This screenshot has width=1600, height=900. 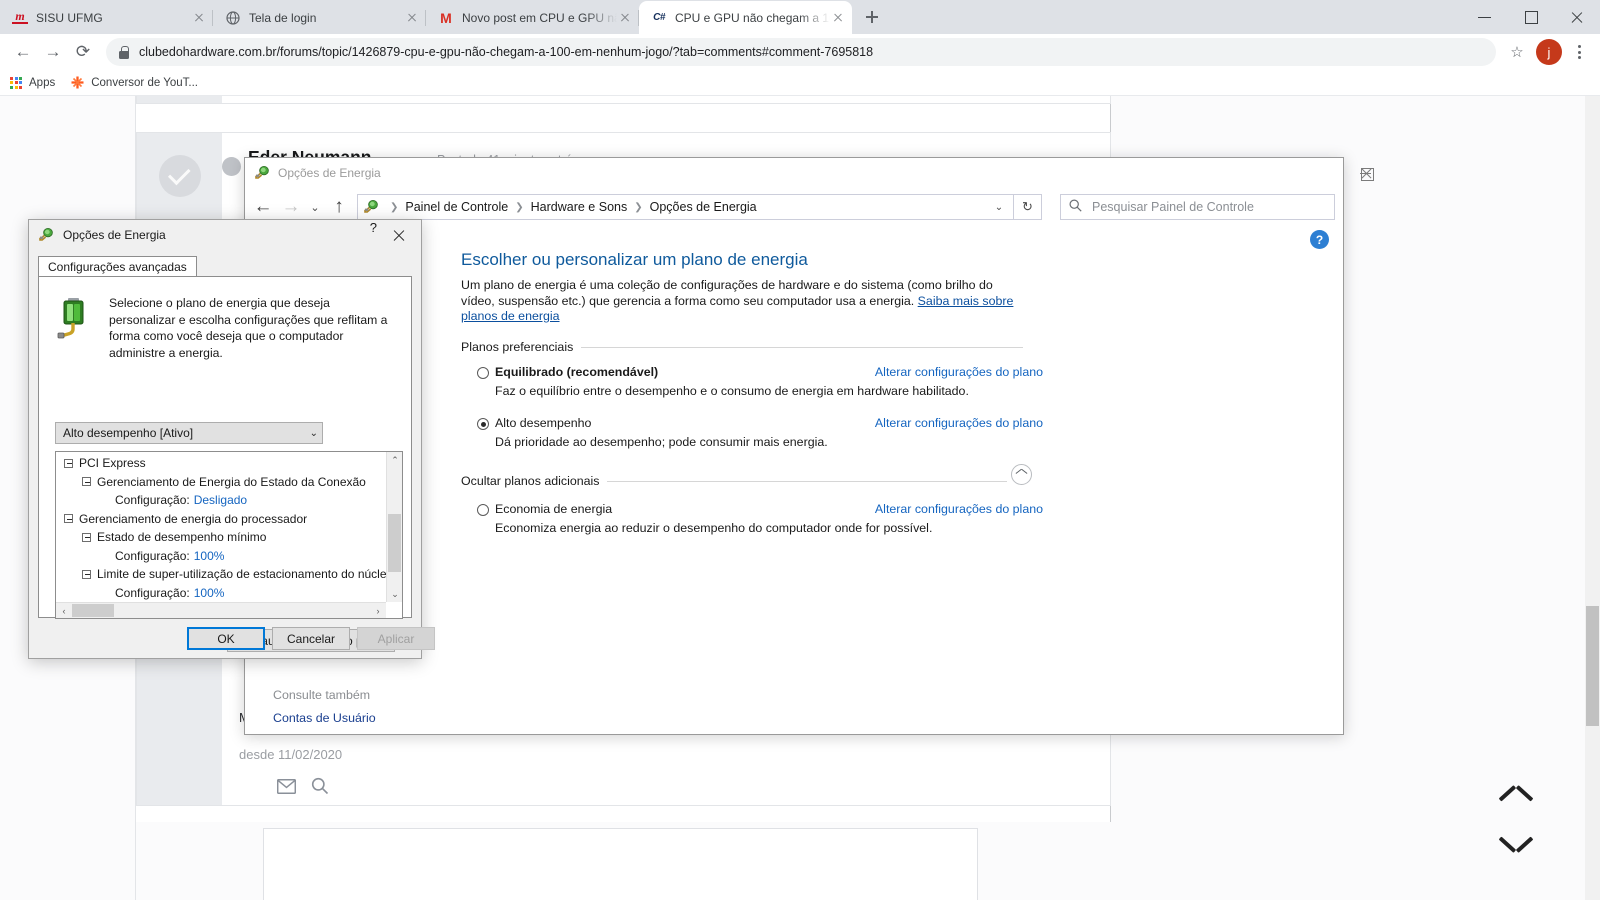 What do you see at coordinates (394, 543) in the screenshot?
I see `vertical-scrollbar-thumb` at bounding box center [394, 543].